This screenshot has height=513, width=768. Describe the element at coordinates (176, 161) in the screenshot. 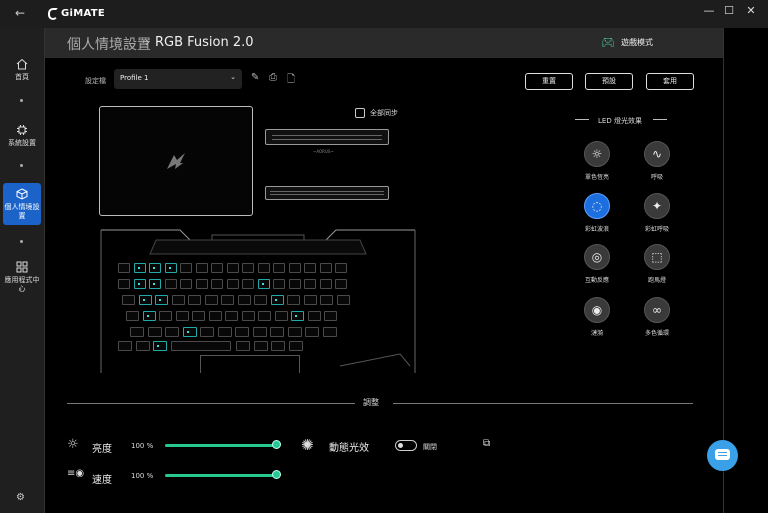

I see `laptop-lid-view` at that location.